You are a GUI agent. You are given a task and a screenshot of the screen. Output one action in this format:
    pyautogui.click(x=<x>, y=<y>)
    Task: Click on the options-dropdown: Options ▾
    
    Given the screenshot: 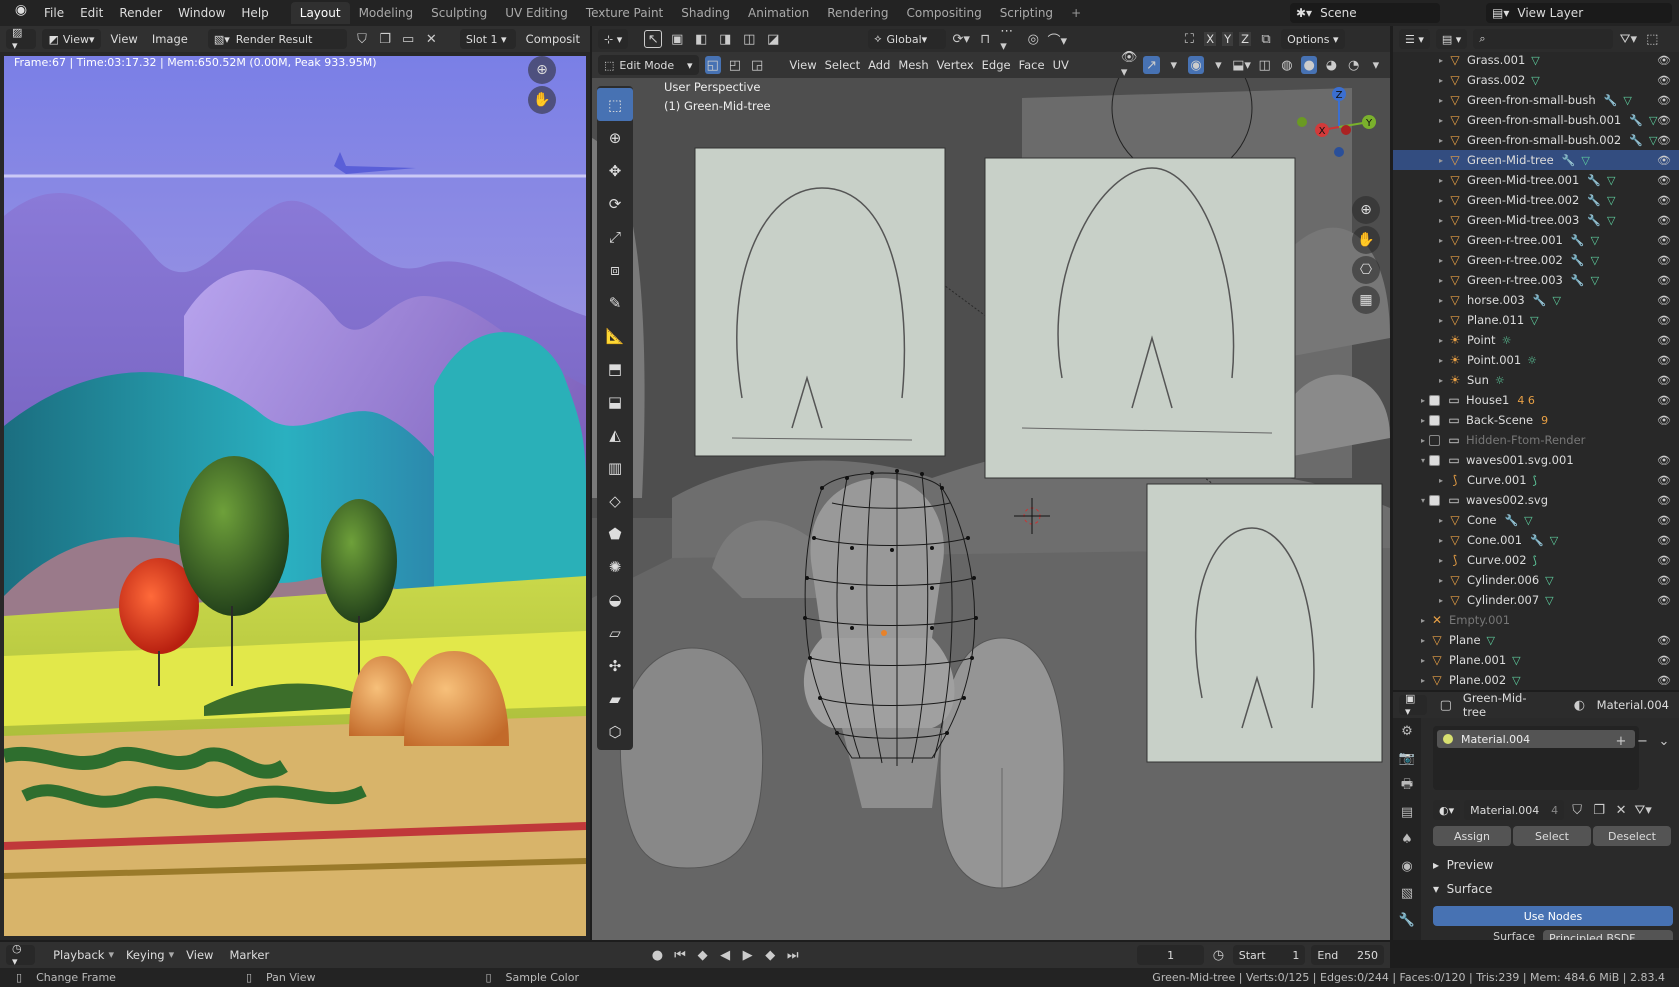 What is the action you would take?
    pyautogui.click(x=1313, y=39)
    